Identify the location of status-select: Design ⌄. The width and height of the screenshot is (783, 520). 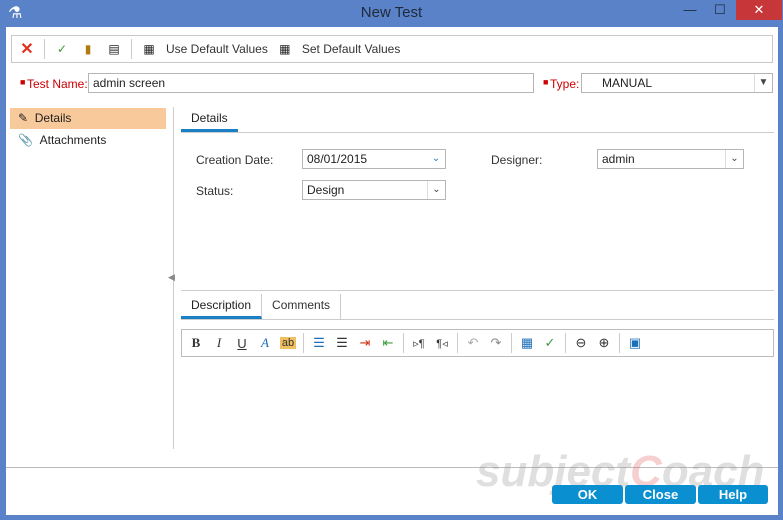
(374, 190).